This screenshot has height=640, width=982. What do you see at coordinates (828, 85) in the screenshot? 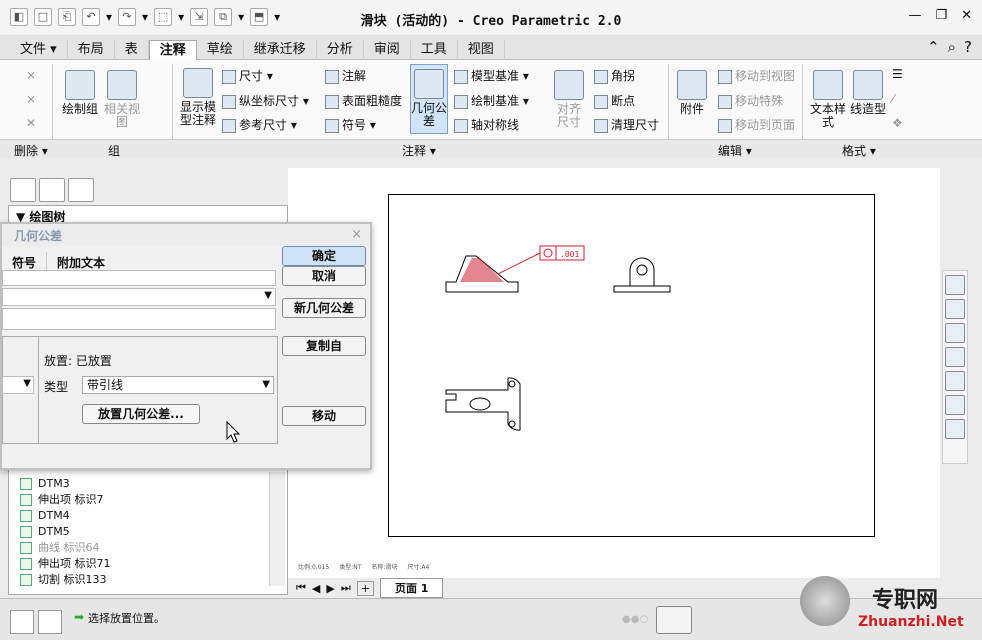
I see `text-style-icon` at bounding box center [828, 85].